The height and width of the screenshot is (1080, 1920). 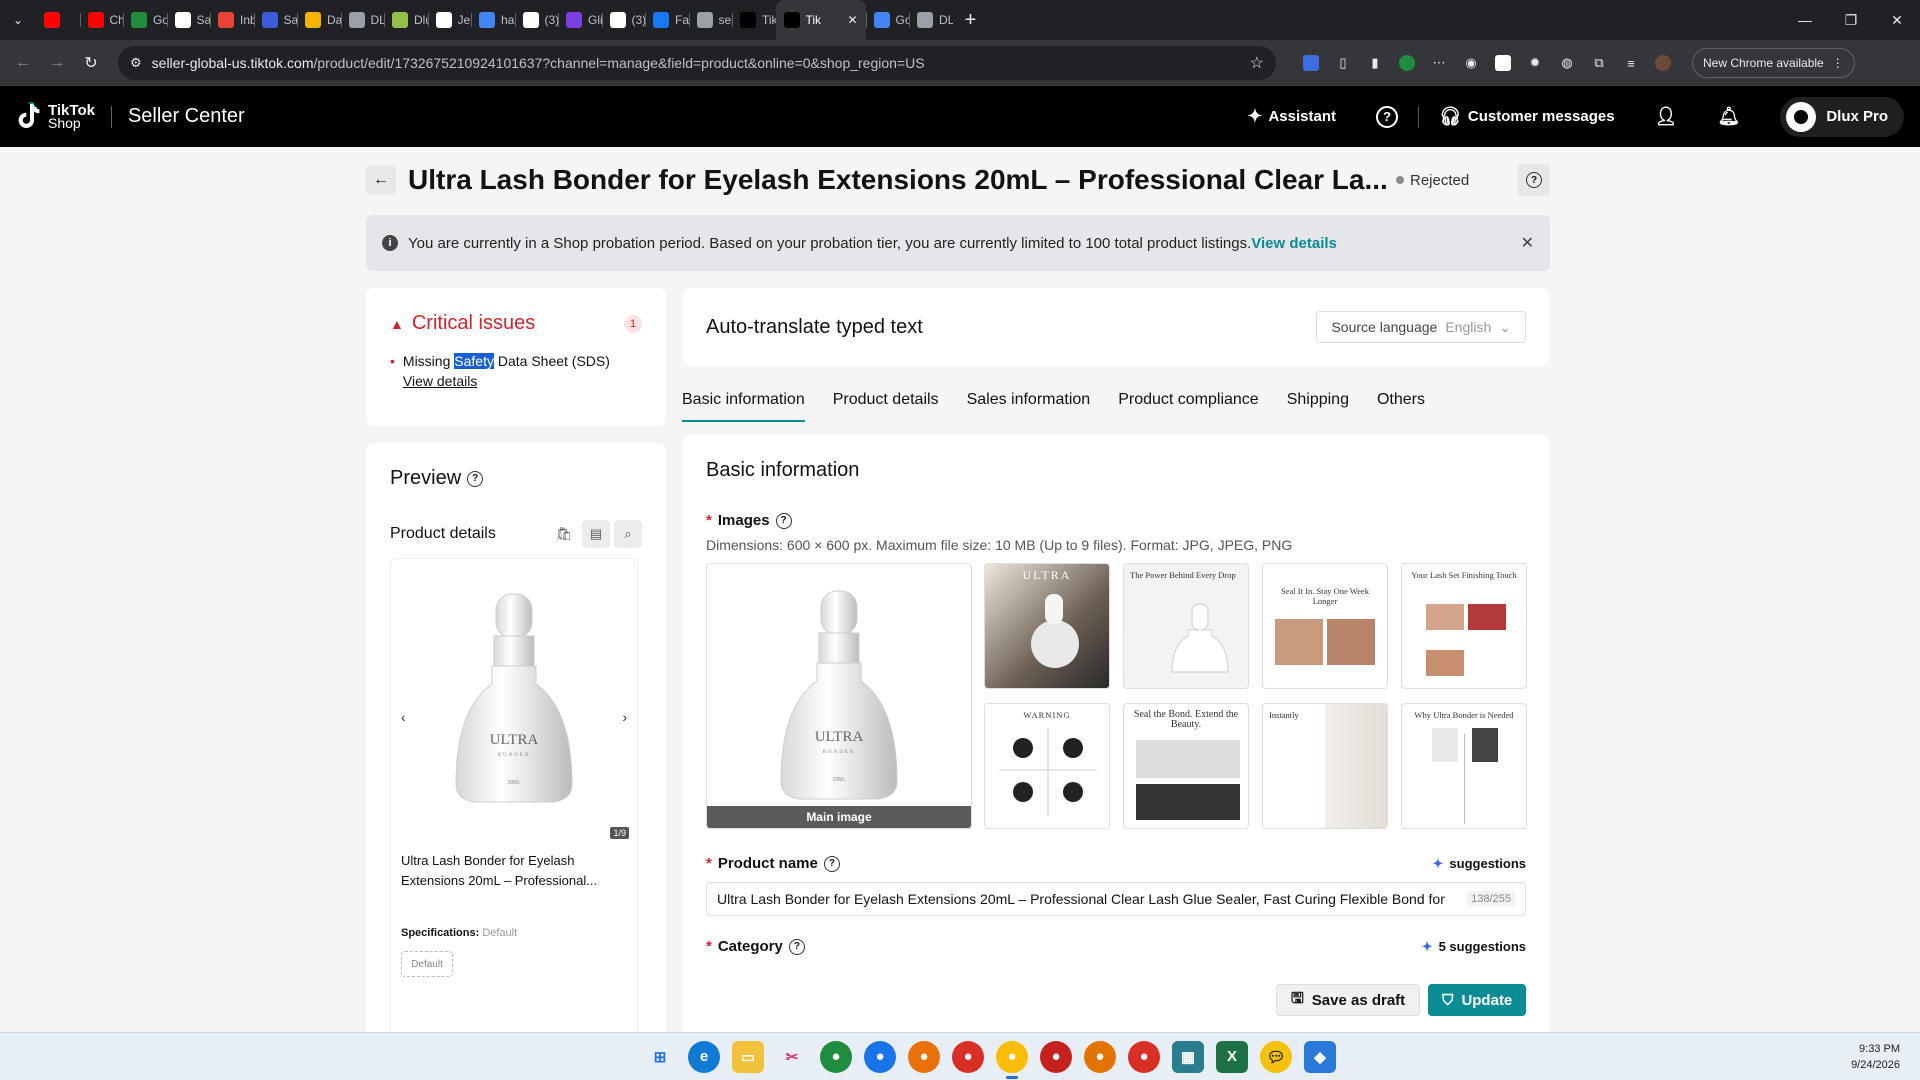 What do you see at coordinates (1056, 1056) in the screenshot?
I see `chrome-profile-5-icon: ●` at bounding box center [1056, 1056].